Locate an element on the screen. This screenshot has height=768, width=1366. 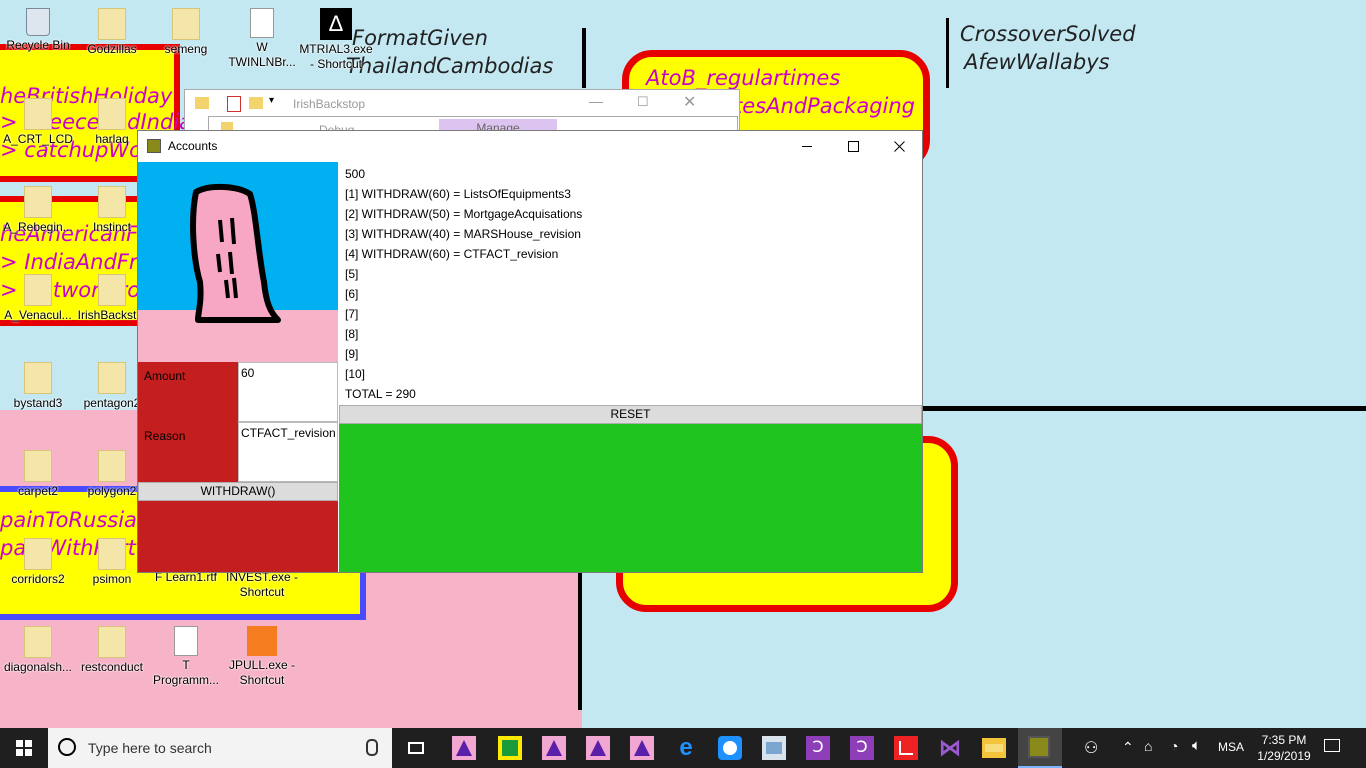
desktop-icon-godzillas: Godzillas is located at coordinates (112, 32).